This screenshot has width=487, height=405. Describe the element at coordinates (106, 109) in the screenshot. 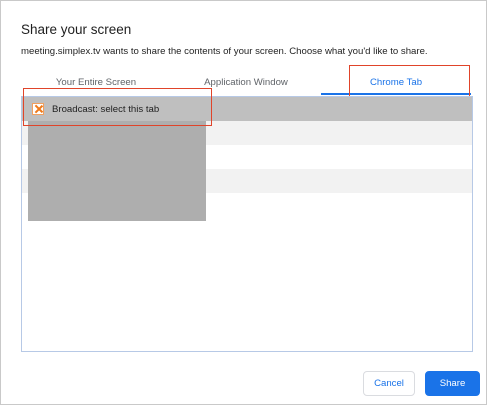

I see `list-item-title: Broadcast: select this tab` at that location.